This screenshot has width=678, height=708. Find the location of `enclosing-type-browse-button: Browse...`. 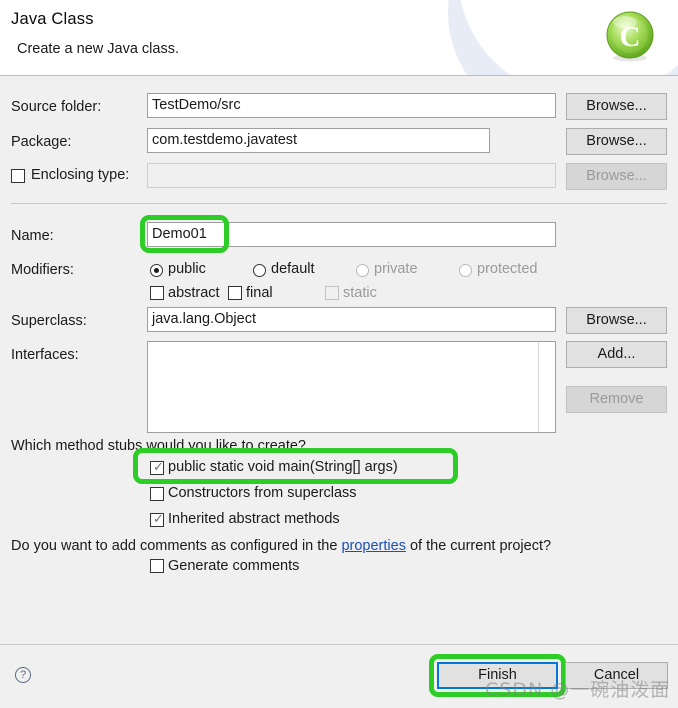

enclosing-type-browse-button: Browse... is located at coordinates (616, 176).